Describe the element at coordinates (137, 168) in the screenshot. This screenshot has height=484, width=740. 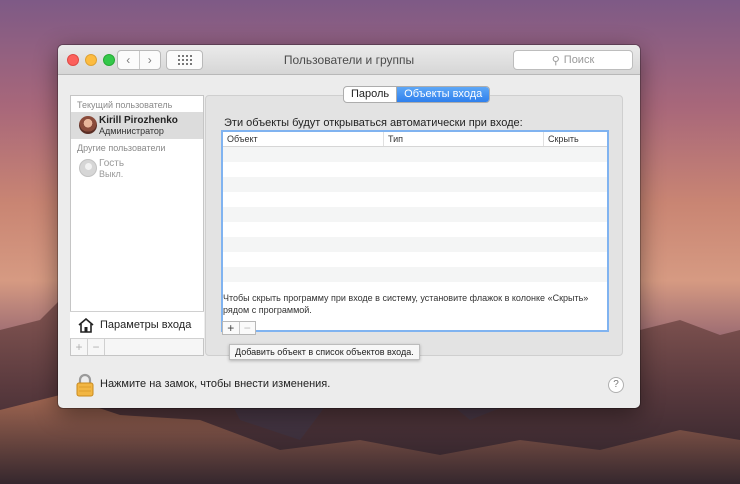
I see `user-item-guest: Гость Выкл.` at that location.